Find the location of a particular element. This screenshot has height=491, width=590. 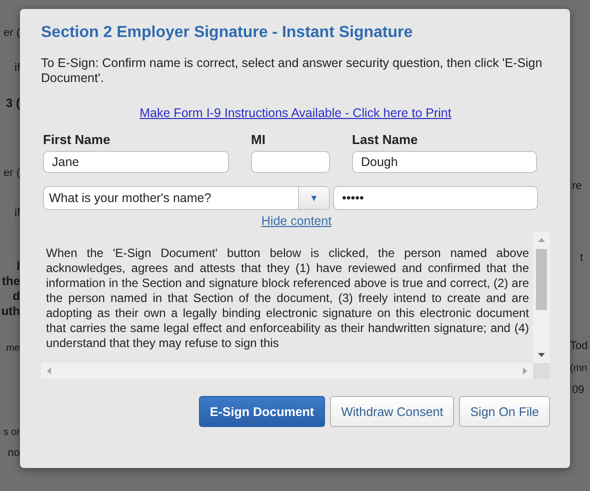

background-text: d is located at coordinates (16, 296).